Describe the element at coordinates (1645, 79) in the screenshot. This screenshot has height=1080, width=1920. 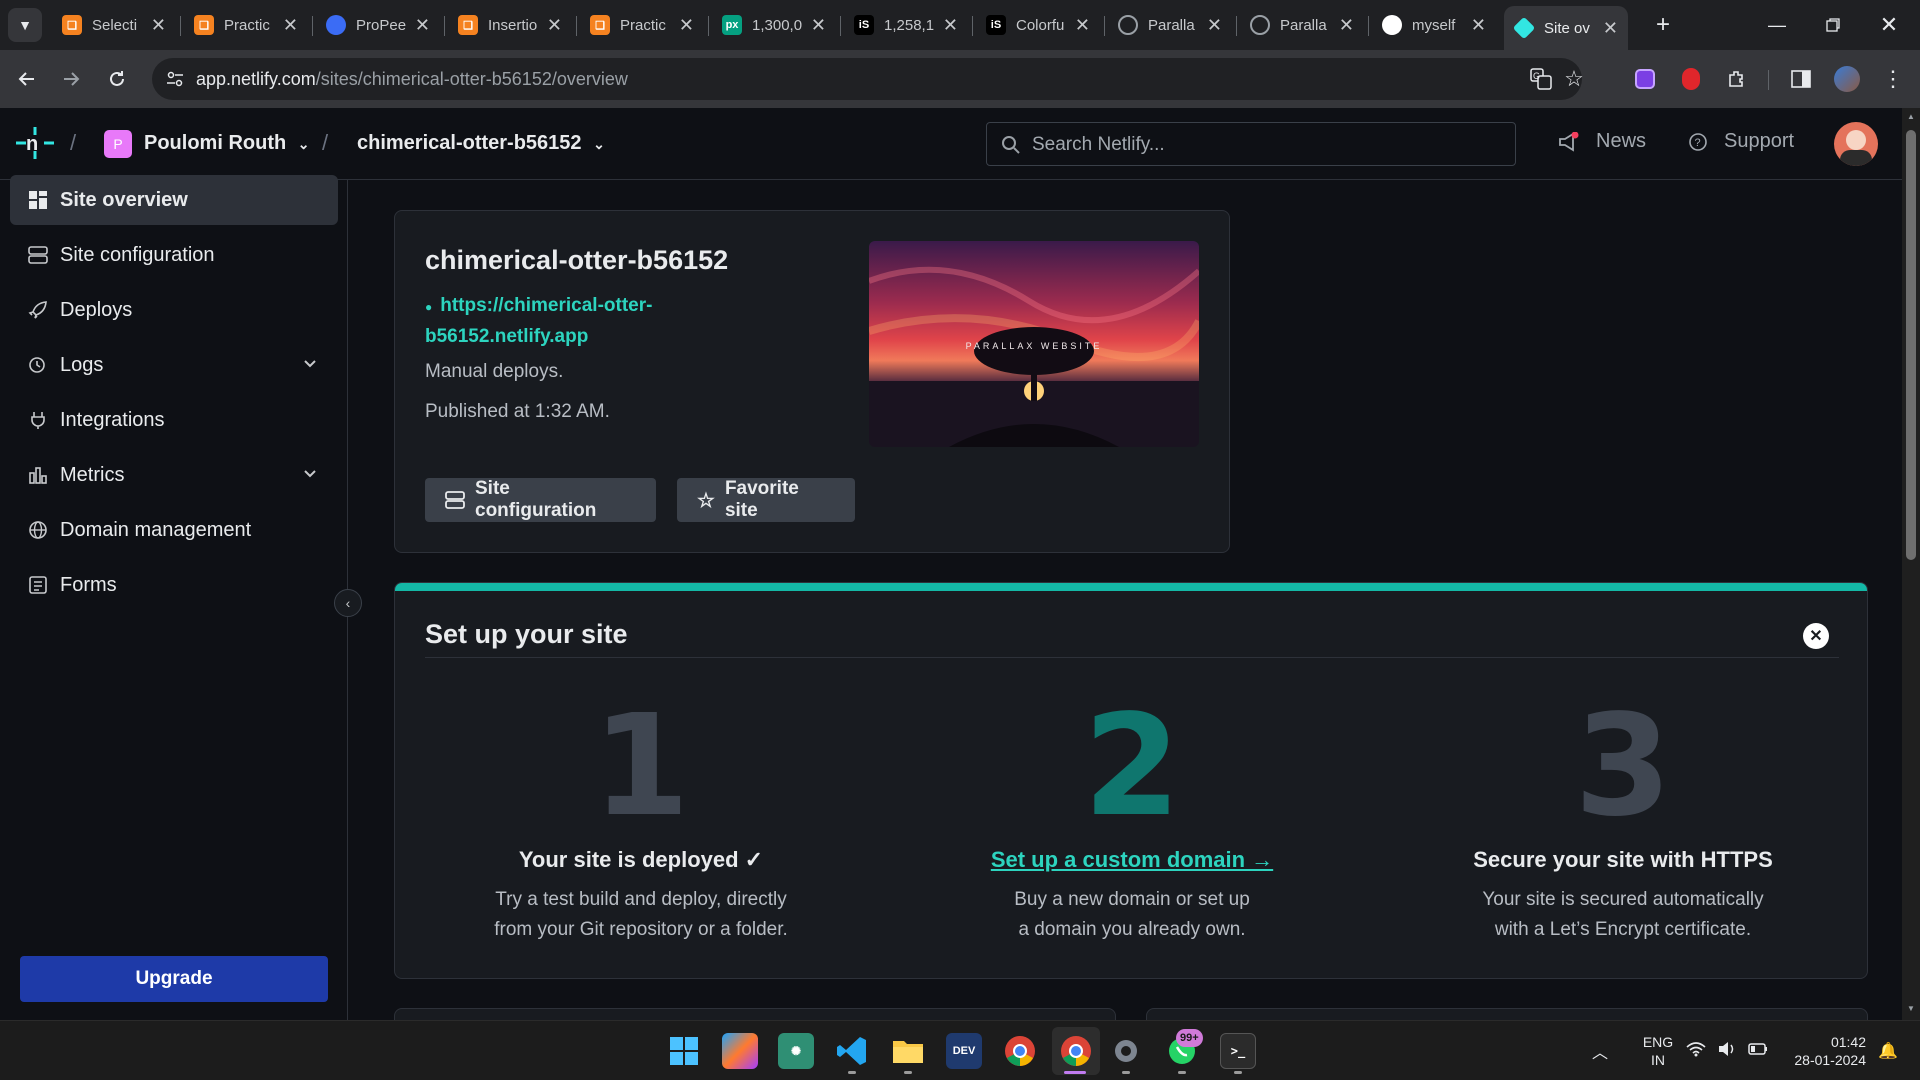
I see `extension-icon` at that location.